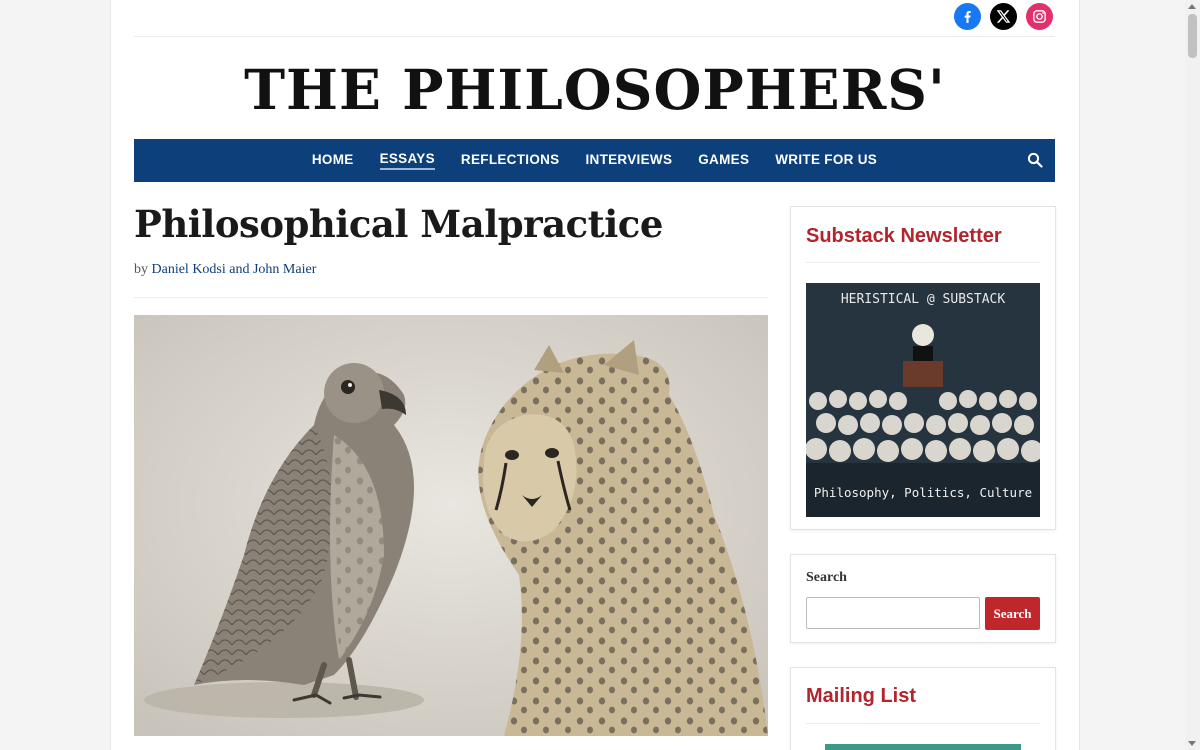 The image size is (1200, 750). Describe the element at coordinates (826, 577) in the screenshot. I see `search-label: Search` at that location.